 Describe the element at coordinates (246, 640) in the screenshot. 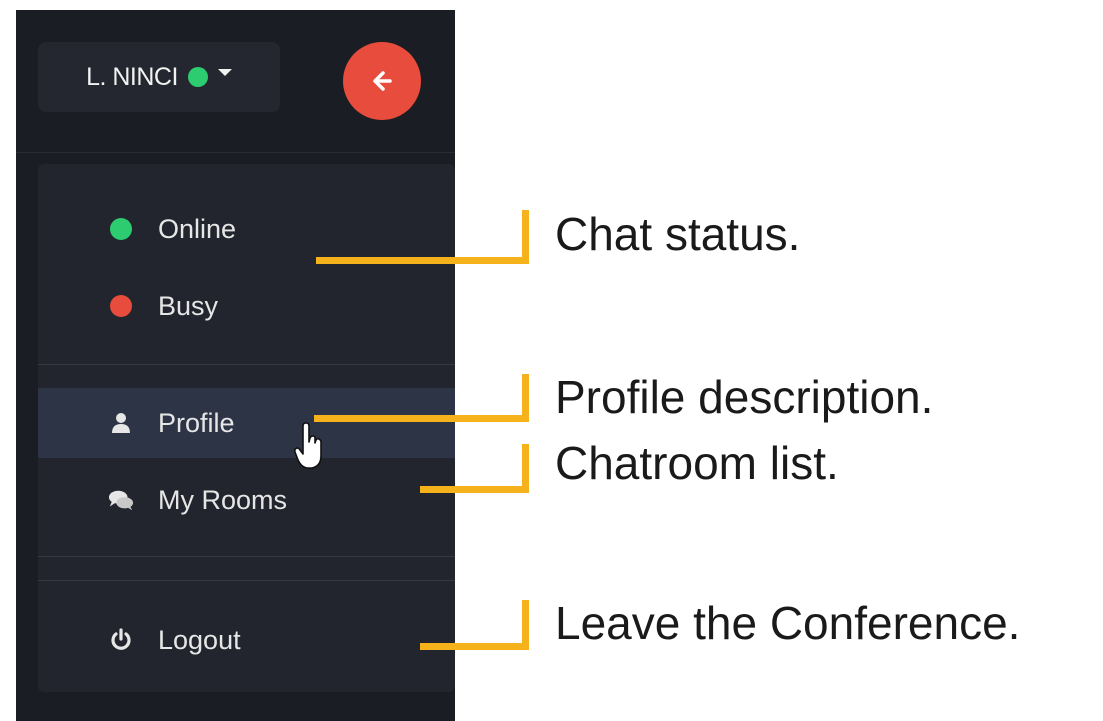

I see `logout-menu-item: Logout` at that location.